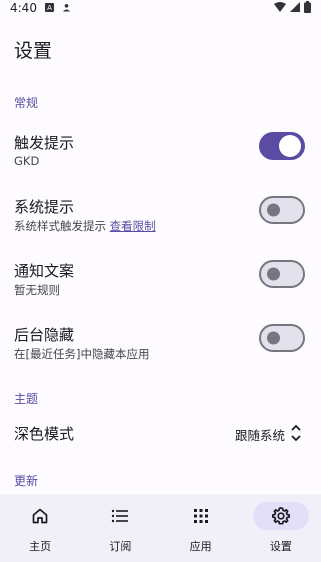 This screenshot has height=562, width=321. Describe the element at coordinates (27, 161) in the screenshot. I see `setting-subtitle: GKD` at that location.